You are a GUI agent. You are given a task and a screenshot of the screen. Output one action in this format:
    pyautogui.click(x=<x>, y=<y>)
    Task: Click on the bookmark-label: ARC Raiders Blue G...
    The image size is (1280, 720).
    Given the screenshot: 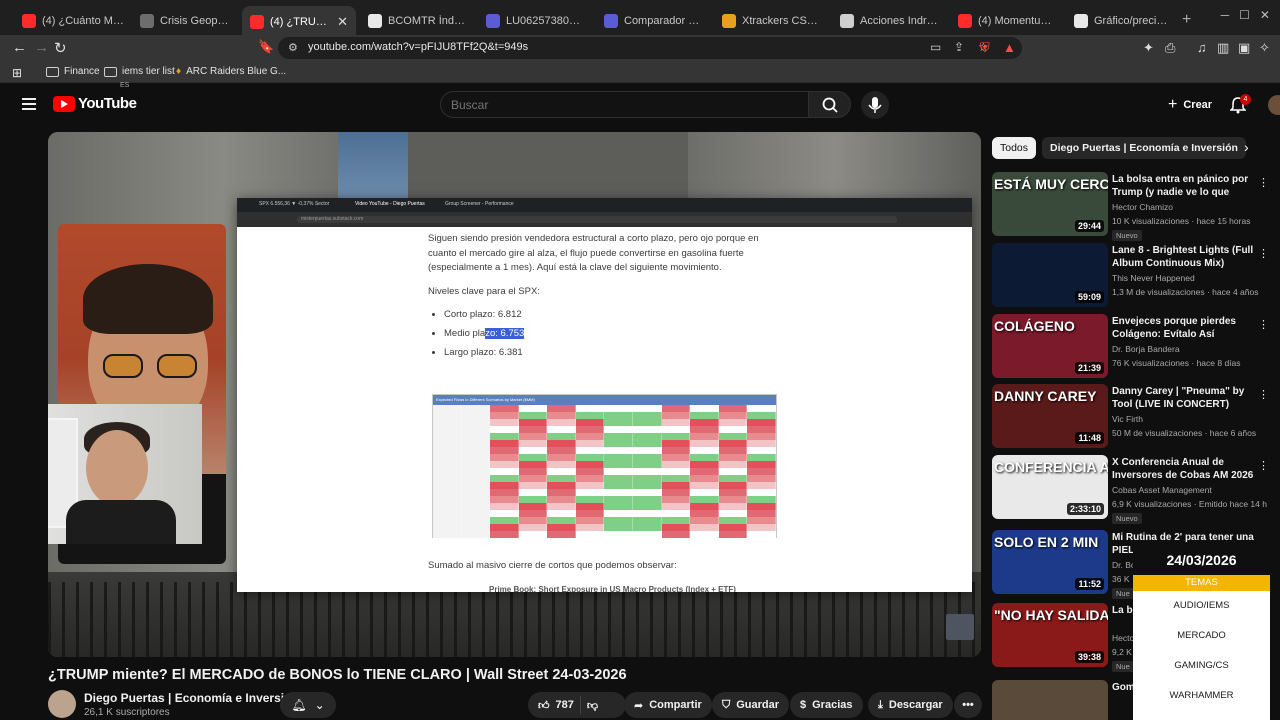 What is the action you would take?
    pyautogui.click(x=236, y=71)
    